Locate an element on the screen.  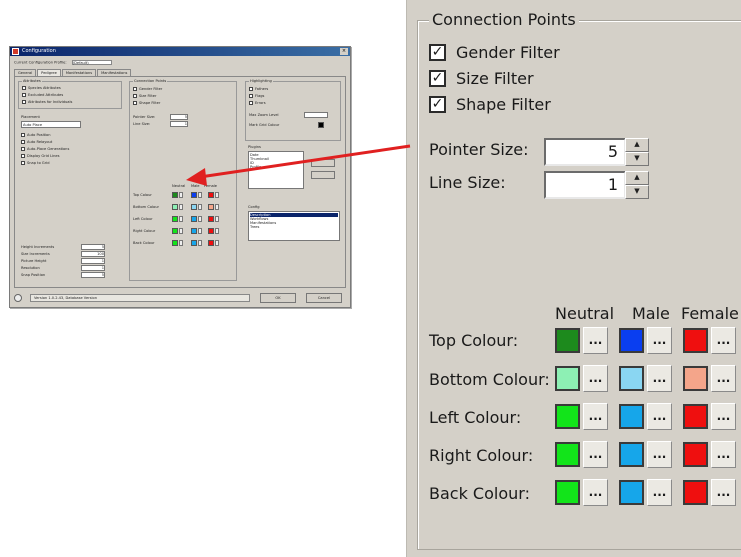
pointer-size-spinner: ▲ ▼ is located at coordinates (637, 152).